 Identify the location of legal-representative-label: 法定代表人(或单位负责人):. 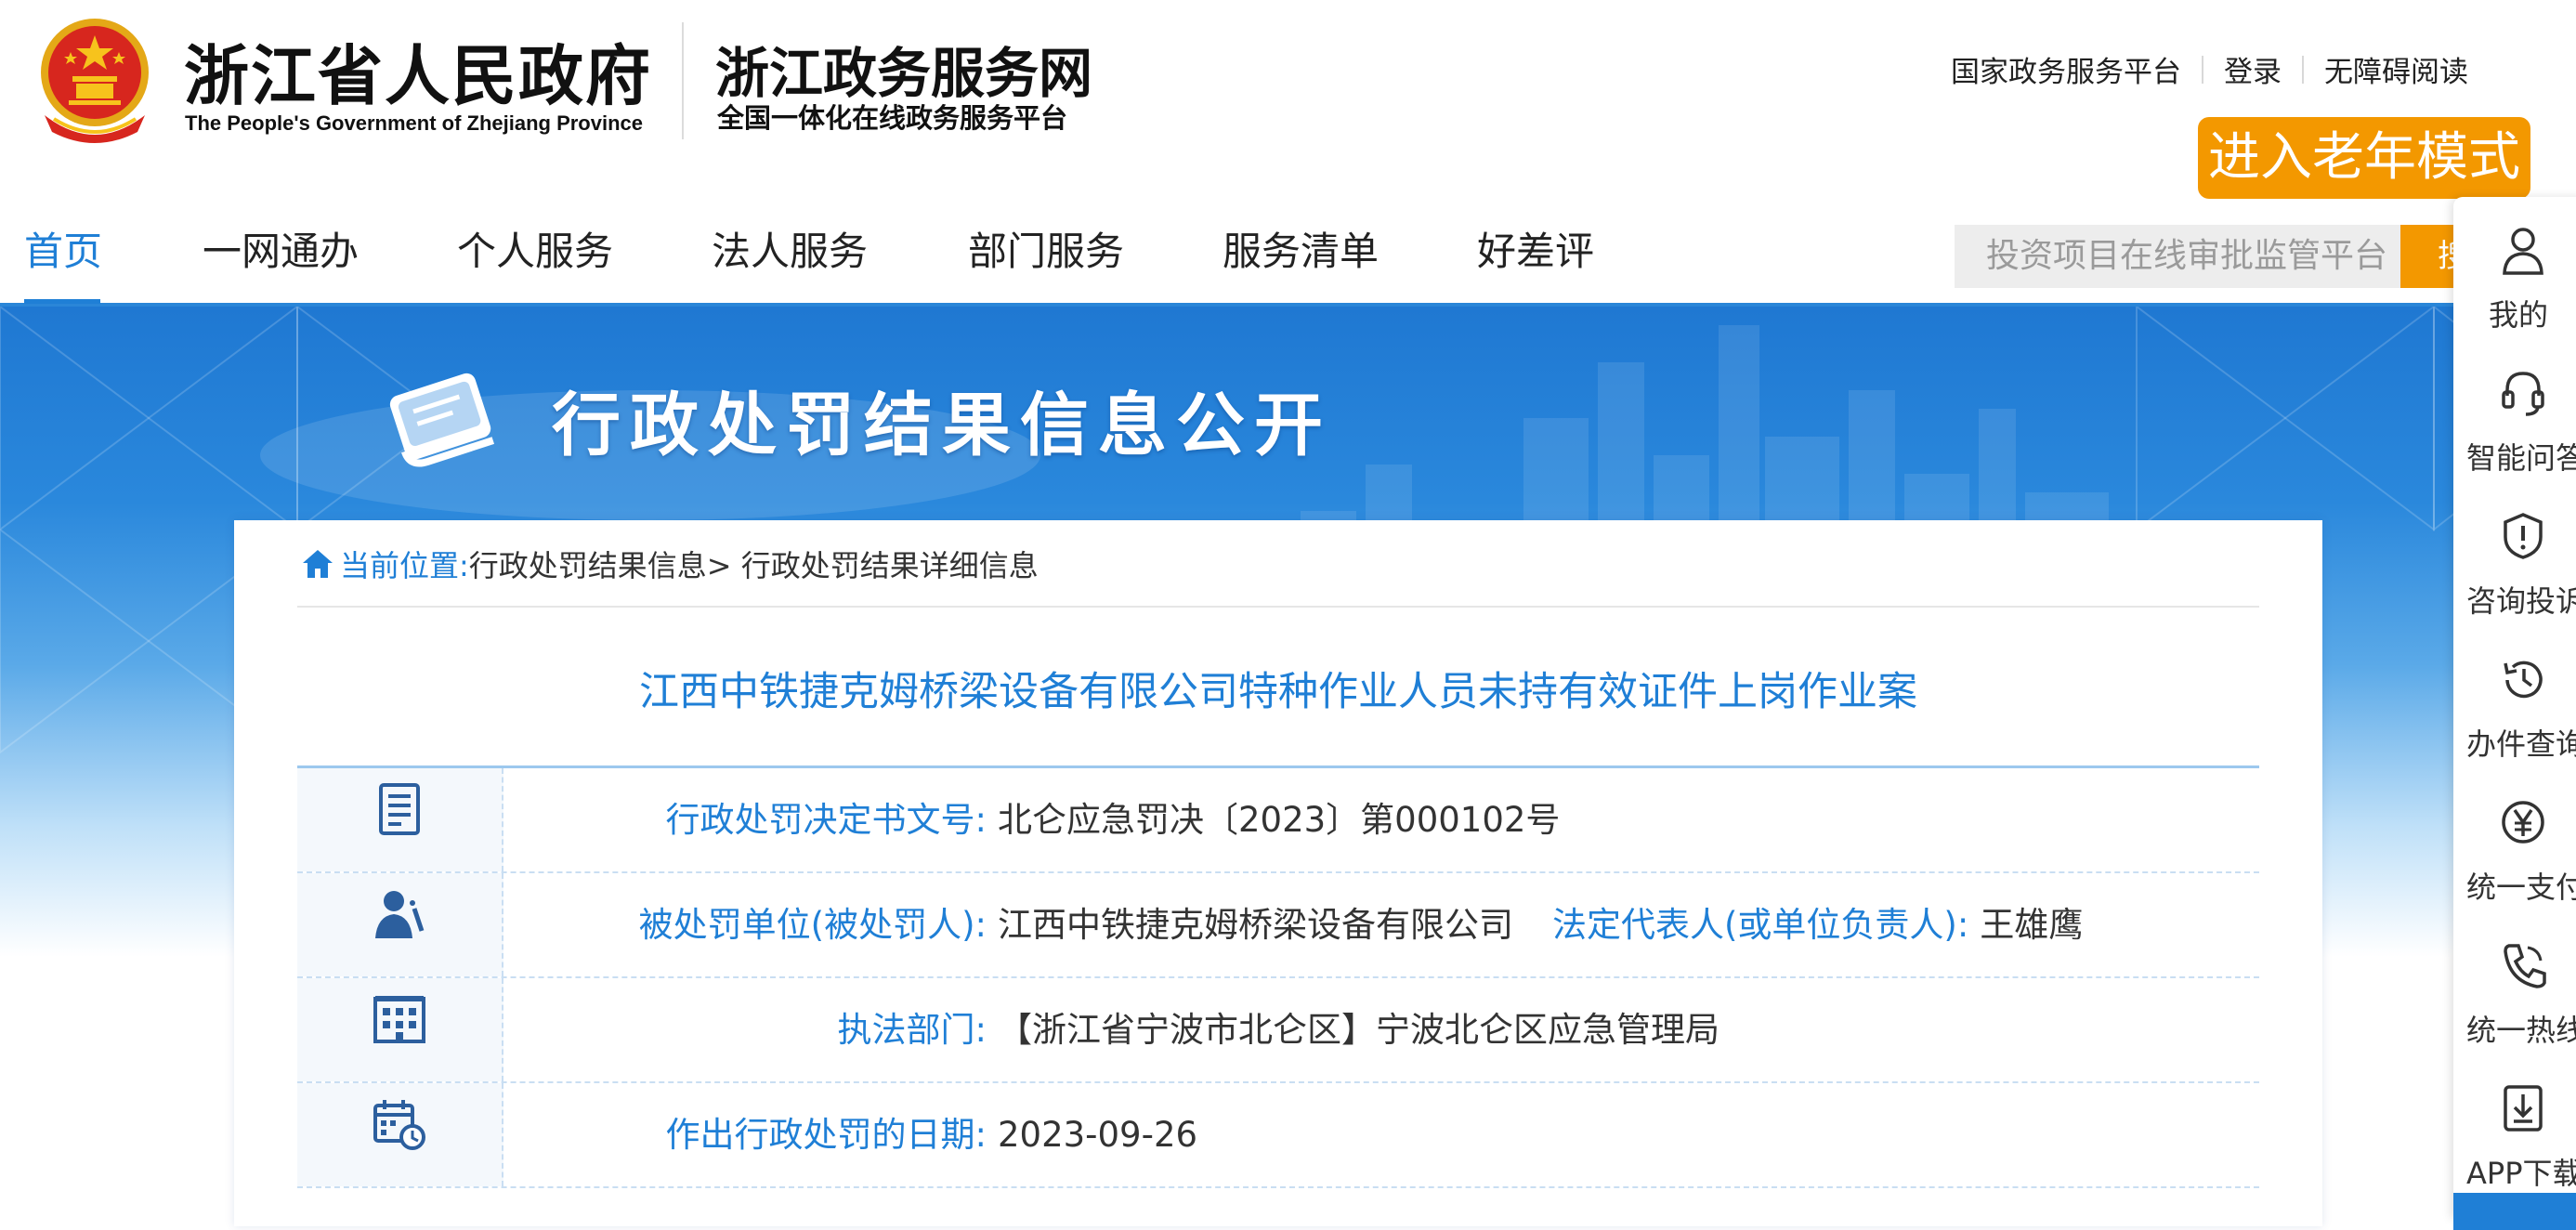
(1760, 925).